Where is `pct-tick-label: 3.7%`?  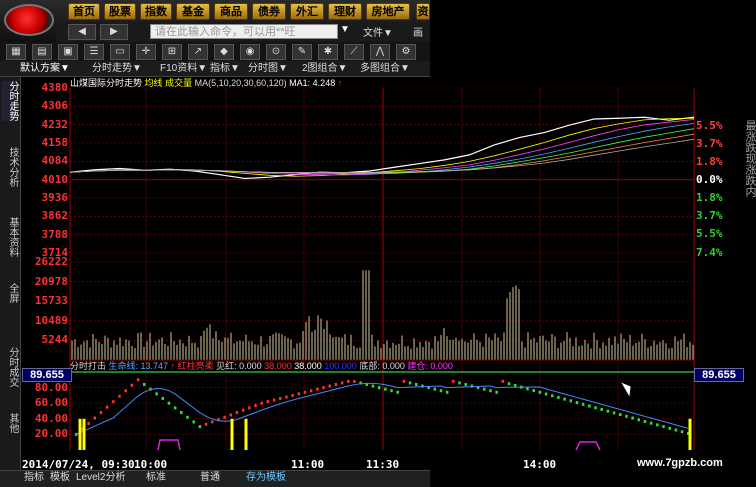 pct-tick-label: 3.7% is located at coordinates (709, 143).